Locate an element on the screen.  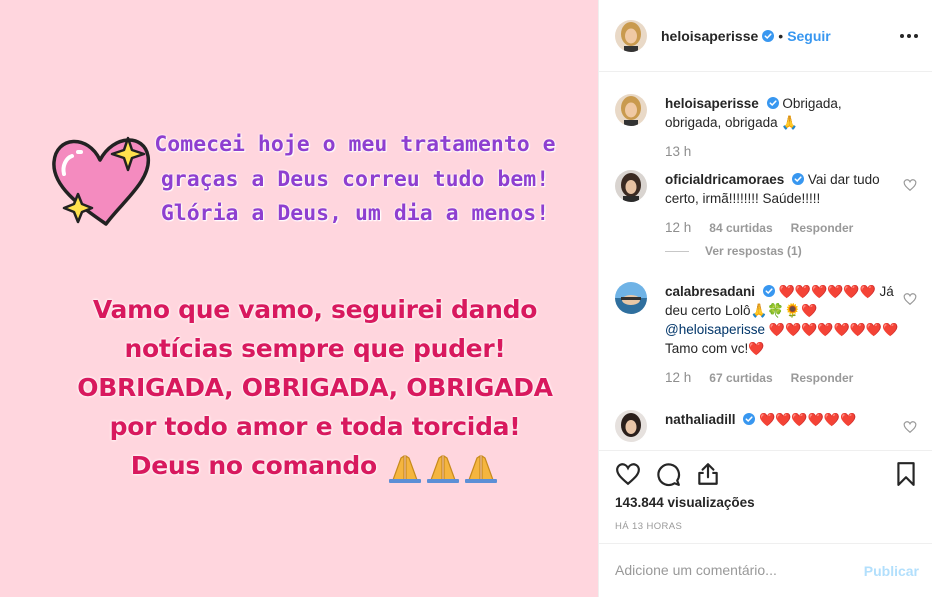
publish-button: Publicar is located at coordinates (891, 571).